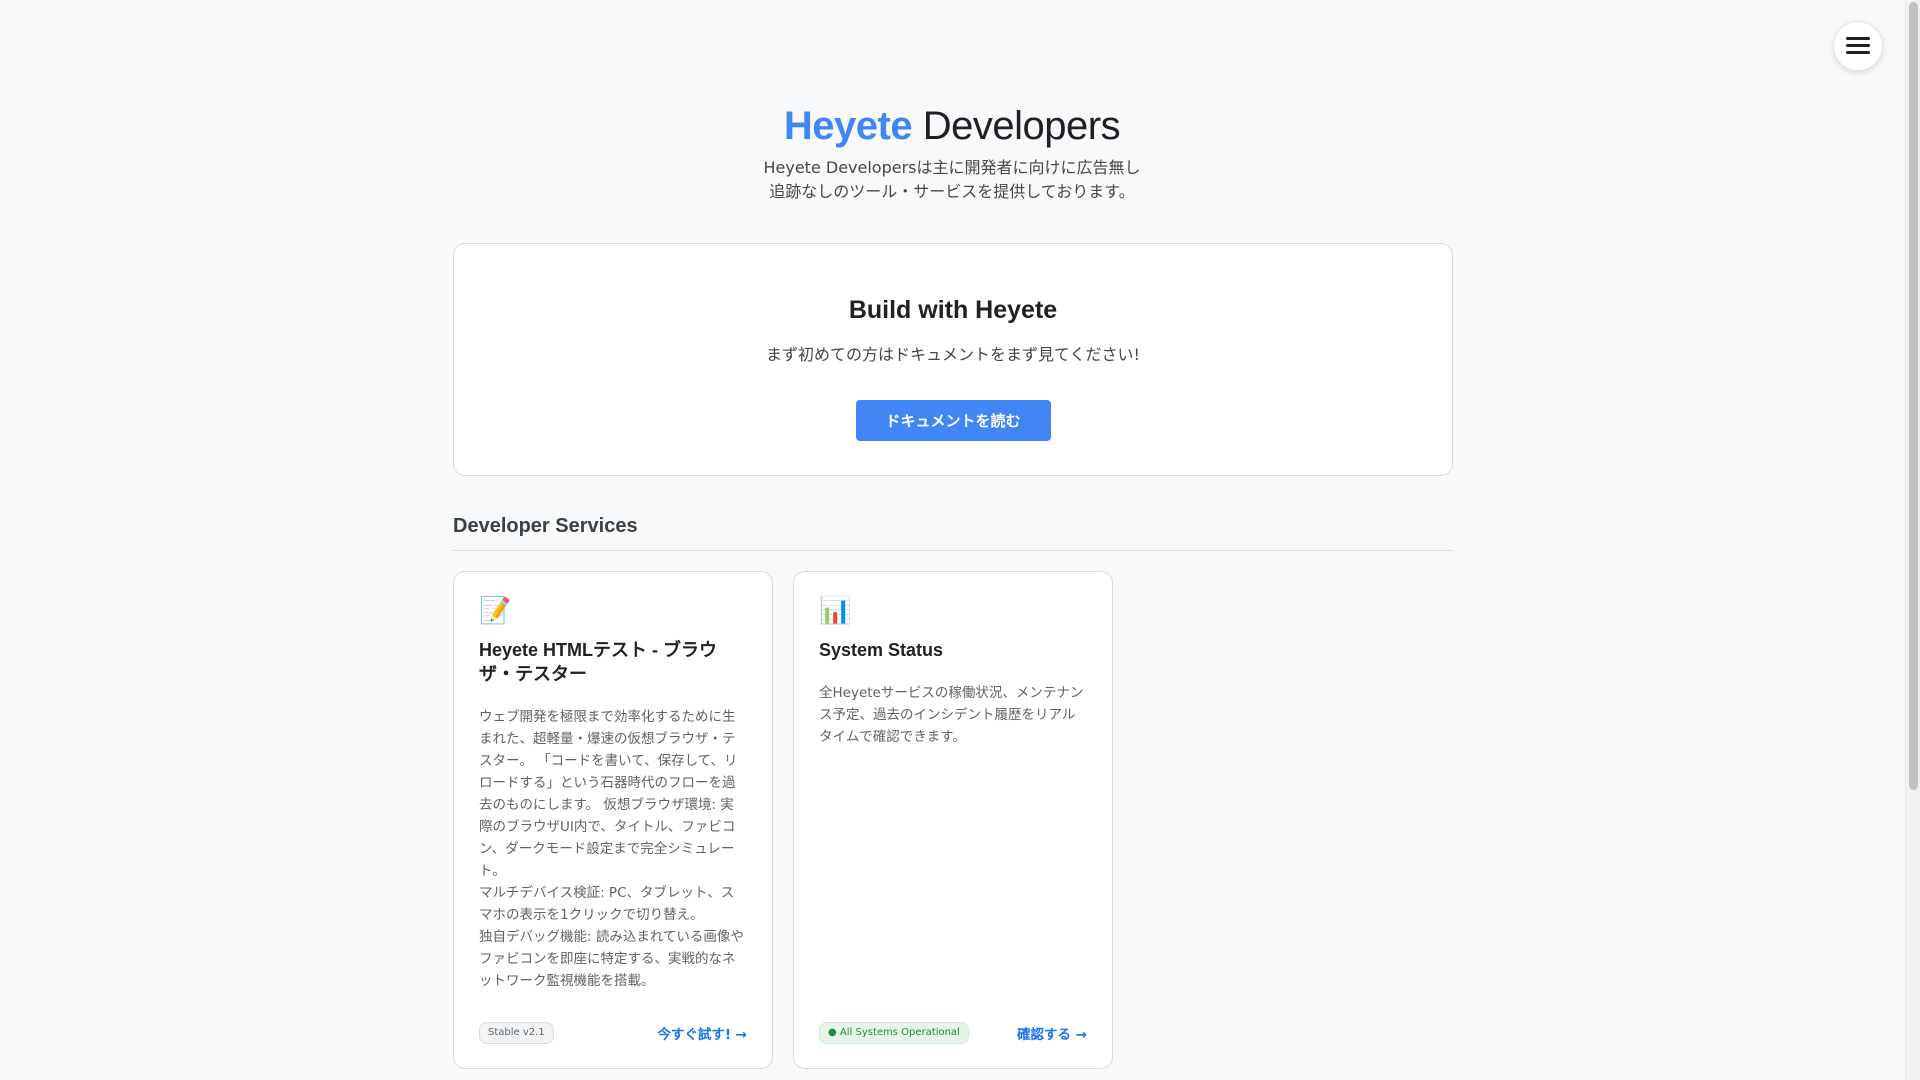  I want to click on build-title: Build with Heyete, so click(953, 310).